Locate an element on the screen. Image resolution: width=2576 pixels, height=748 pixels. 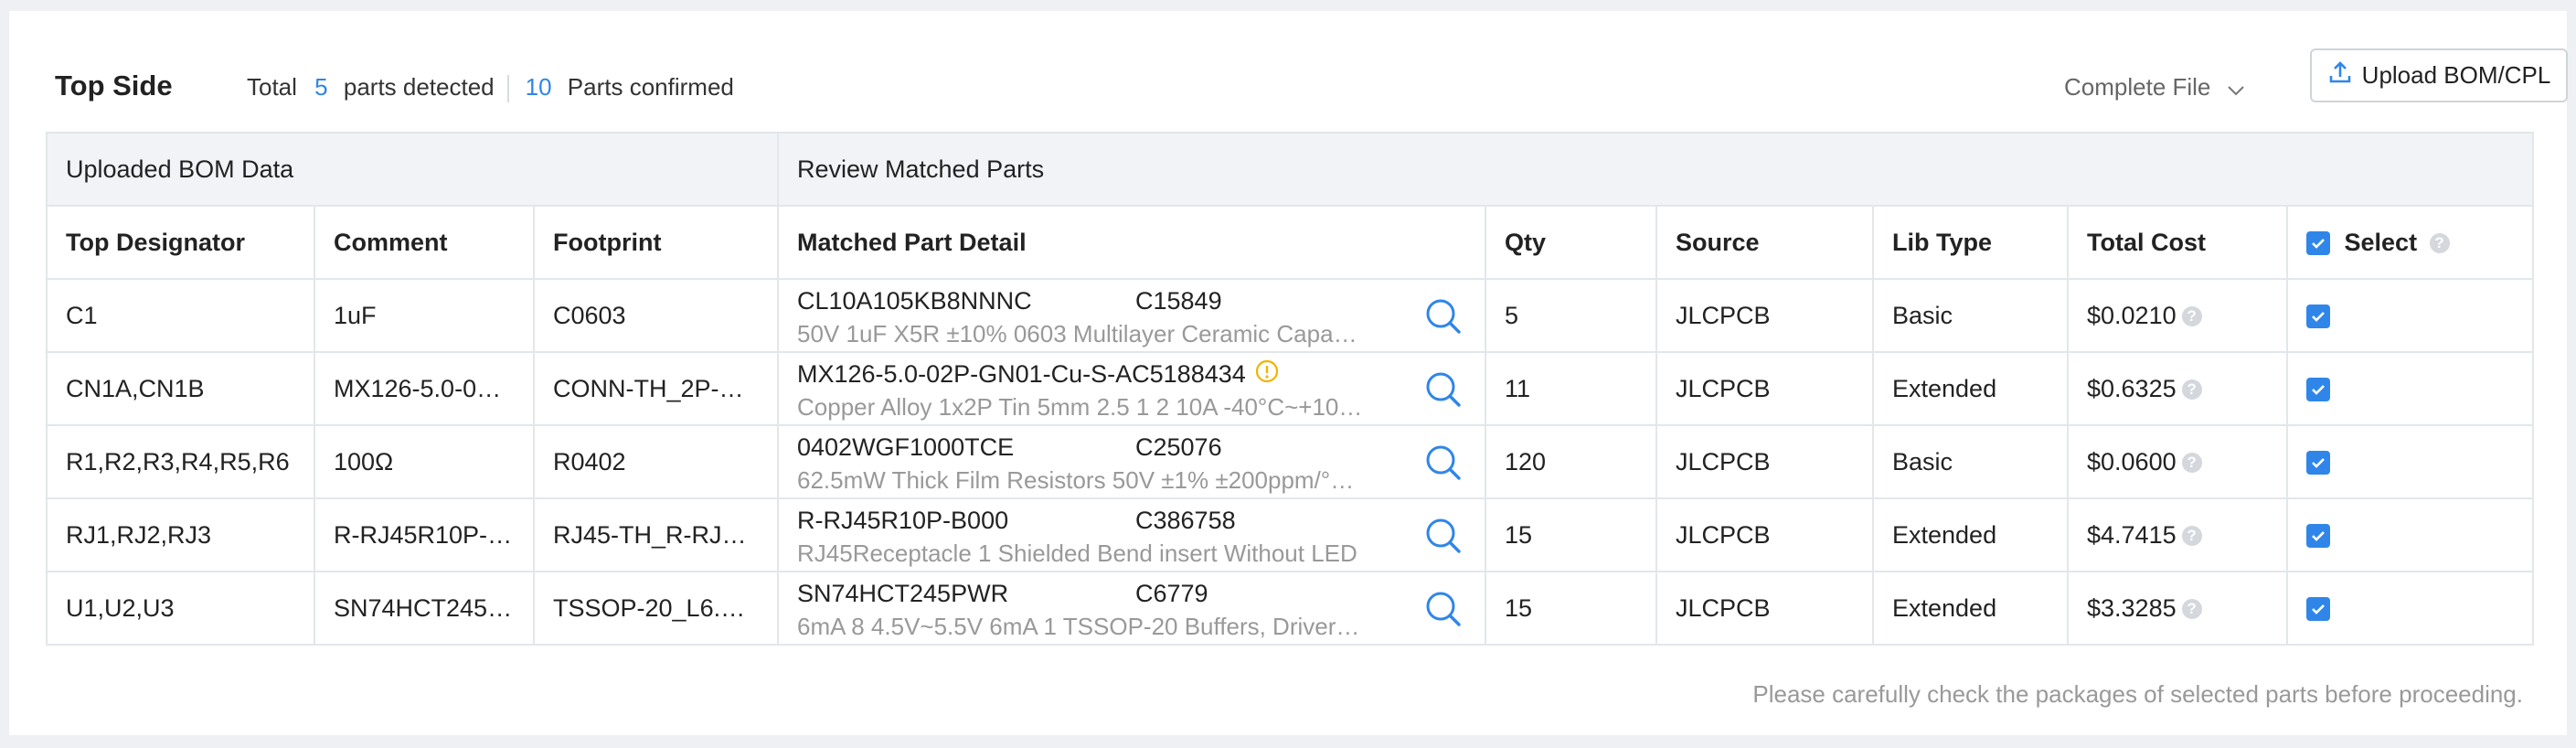
upload-label: Upload BOM/CPL is located at coordinates (2456, 75).